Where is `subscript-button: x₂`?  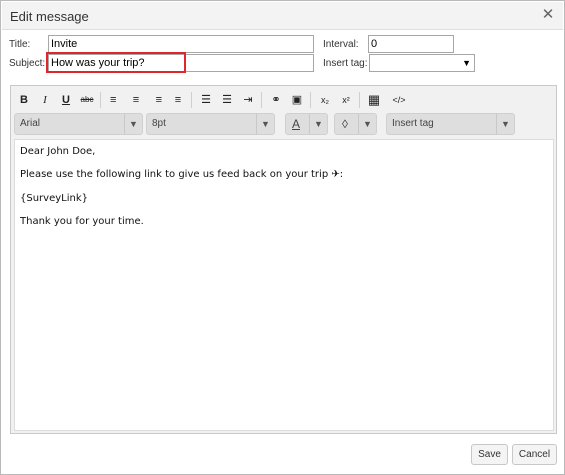
subscript-button: x₂ is located at coordinates (325, 100).